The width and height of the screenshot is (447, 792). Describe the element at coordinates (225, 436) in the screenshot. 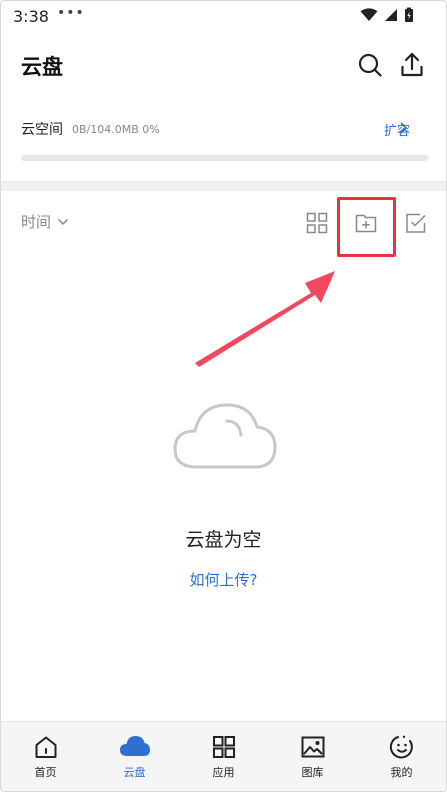

I see `empty-cloud-icon` at that location.